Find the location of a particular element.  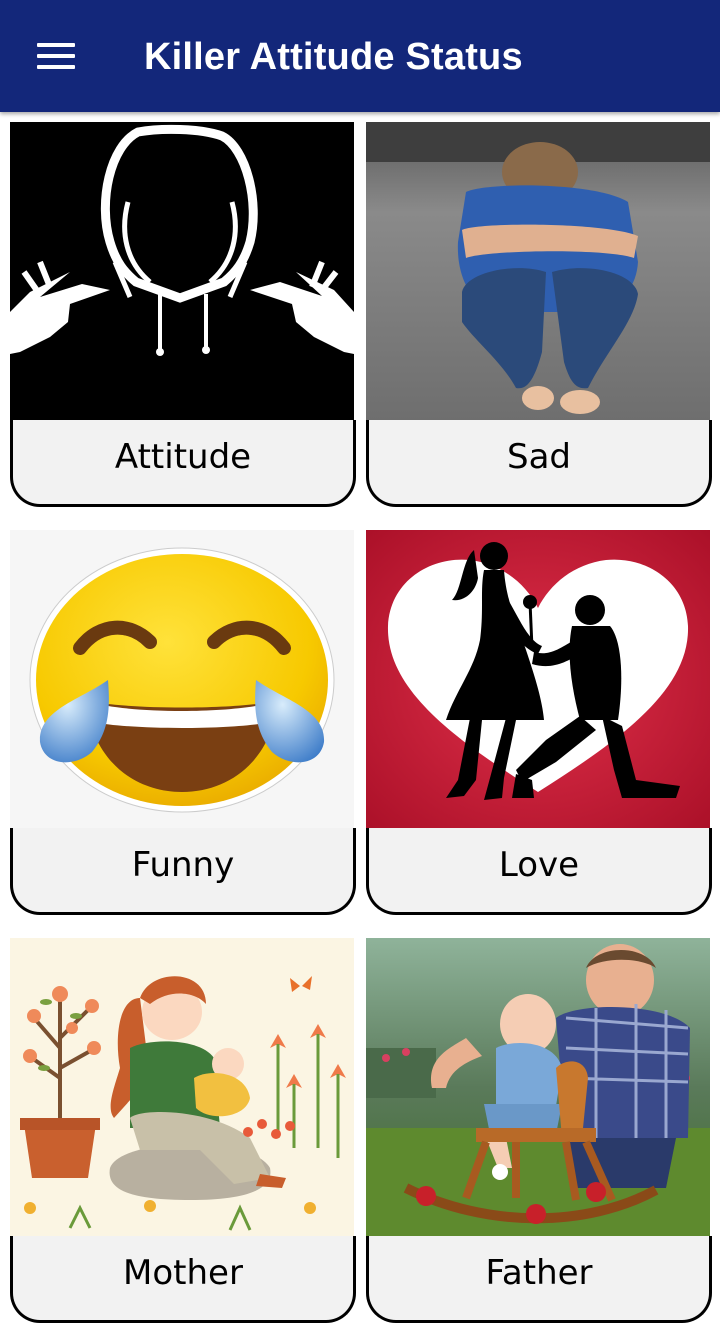

sad-image is located at coordinates (538, 272).